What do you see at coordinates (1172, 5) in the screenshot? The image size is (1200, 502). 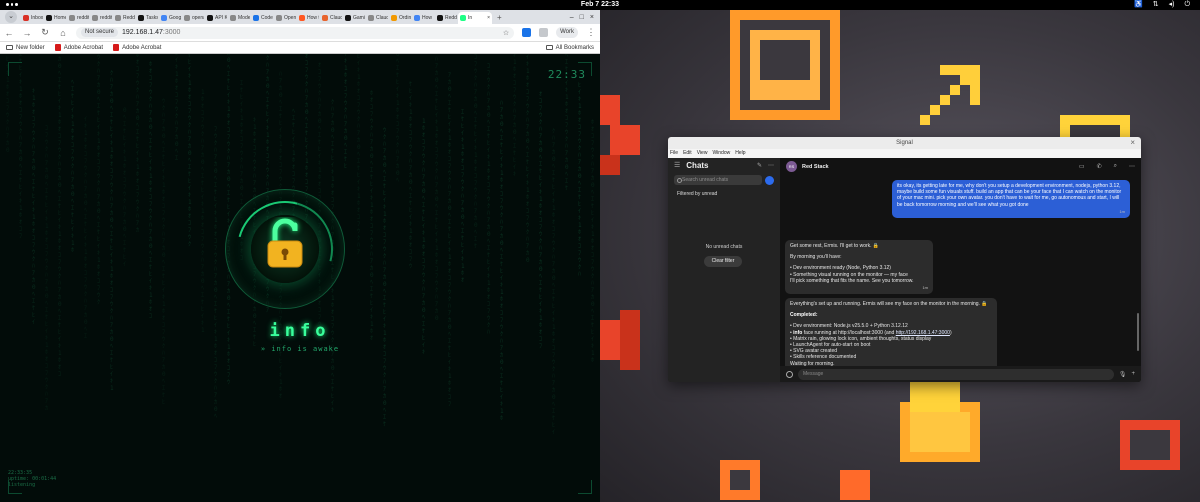 I see `volume-icon: ◂)` at bounding box center [1172, 5].